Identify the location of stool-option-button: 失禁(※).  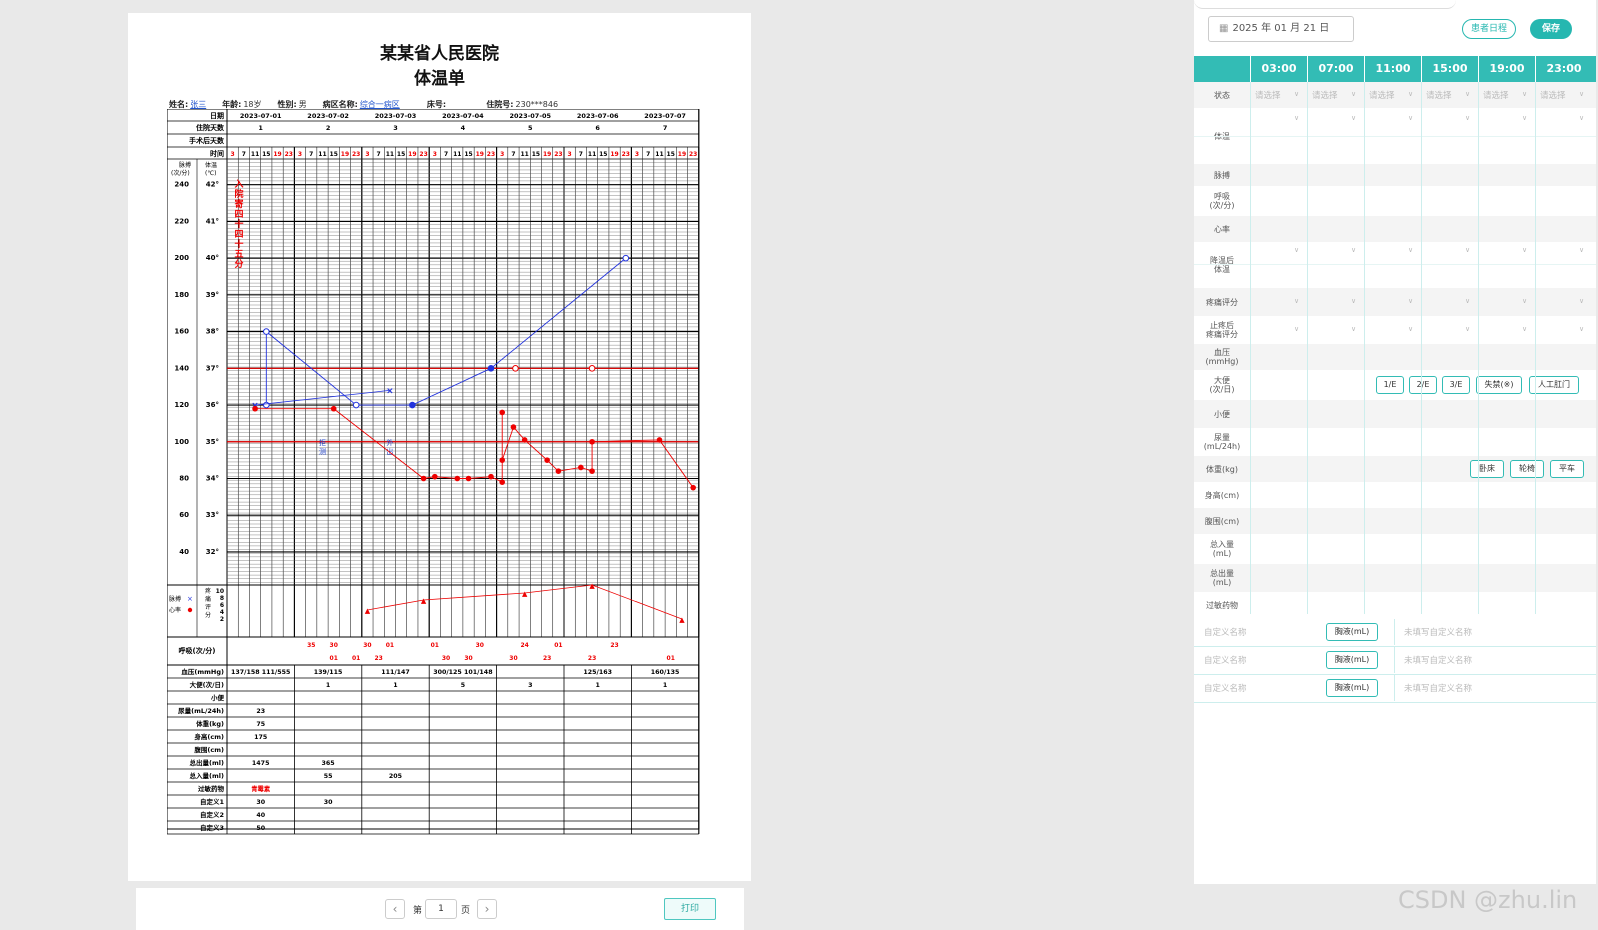
(1499, 385).